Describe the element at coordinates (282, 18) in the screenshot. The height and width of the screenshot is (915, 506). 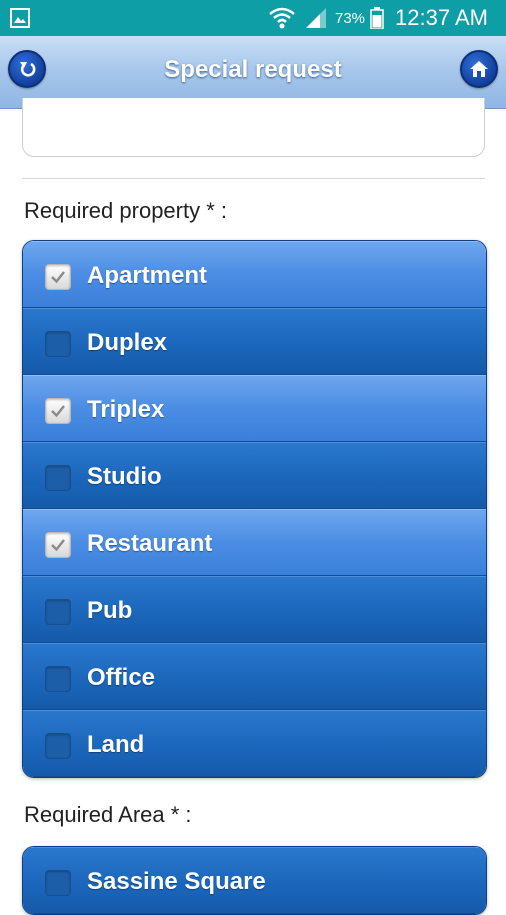
I see `wifi-icon` at that location.